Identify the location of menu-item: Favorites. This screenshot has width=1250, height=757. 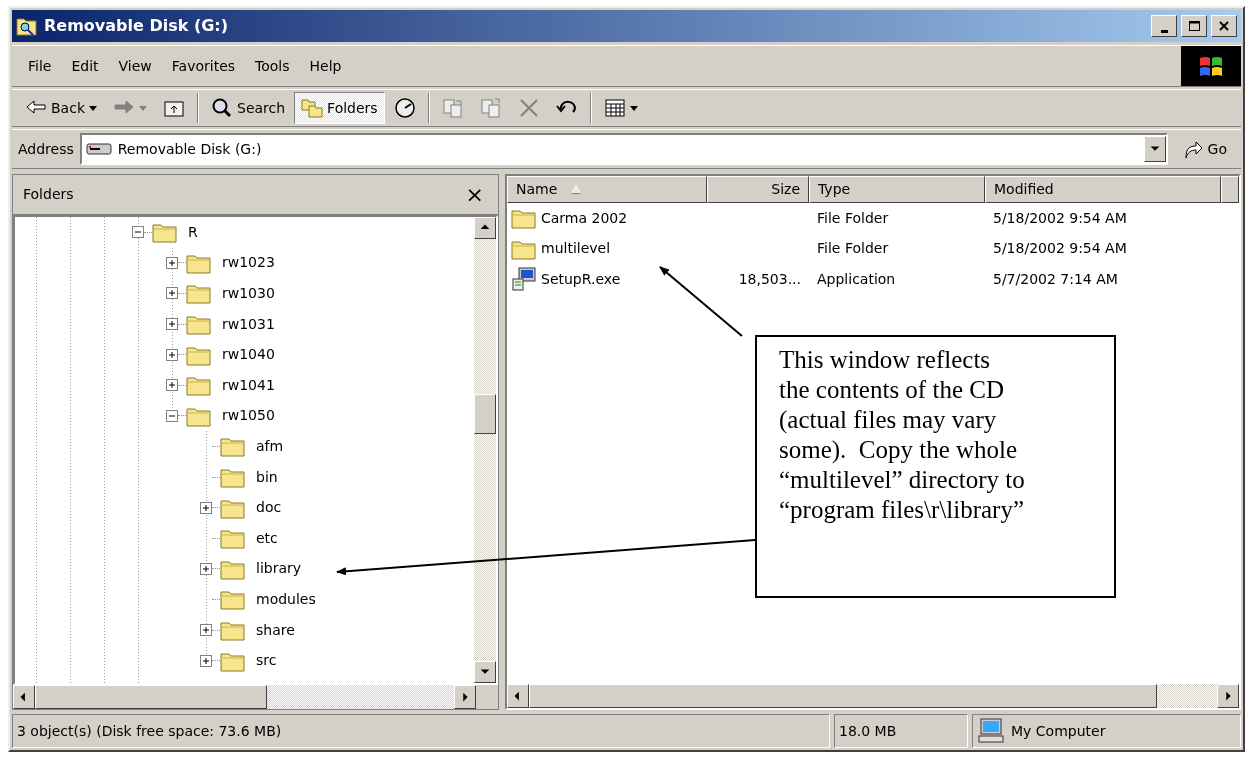
(203, 66).